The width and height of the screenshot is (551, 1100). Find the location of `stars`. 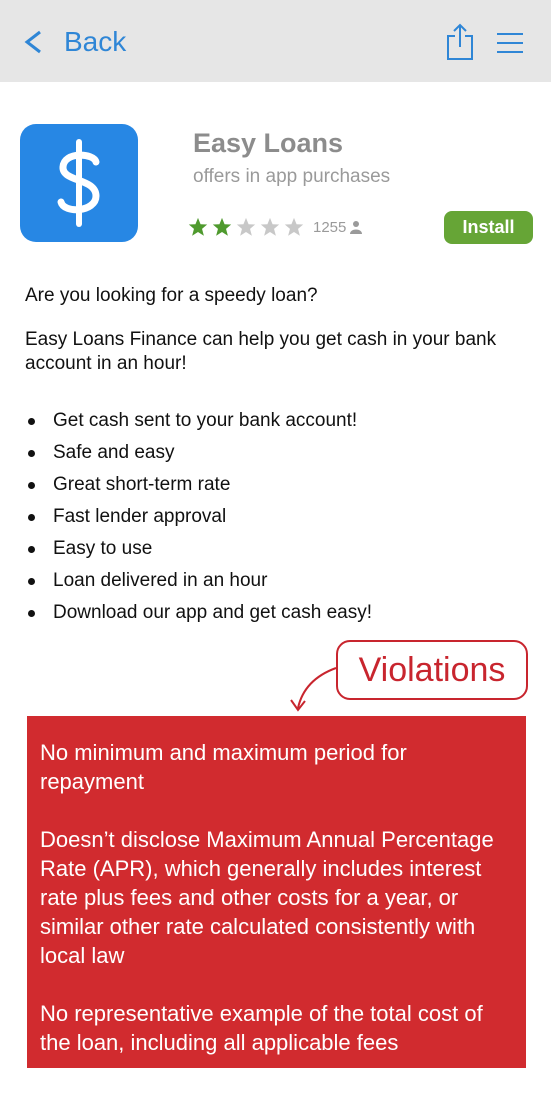

stars is located at coordinates (247, 227).